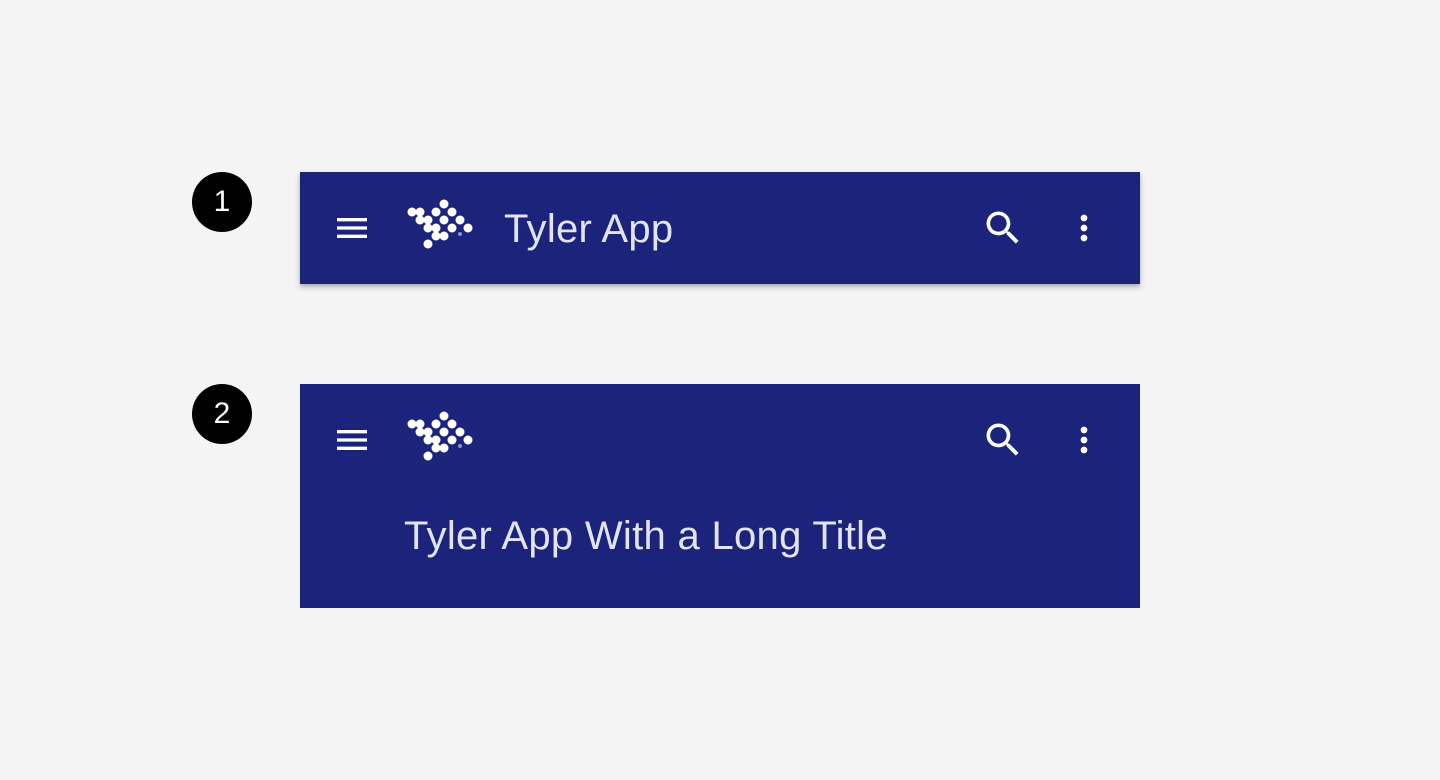  What do you see at coordinates (646, 536) in the screenshot?
I see `app-title-long: Tyler App With a Long Title` at bounding box center [646, 536].